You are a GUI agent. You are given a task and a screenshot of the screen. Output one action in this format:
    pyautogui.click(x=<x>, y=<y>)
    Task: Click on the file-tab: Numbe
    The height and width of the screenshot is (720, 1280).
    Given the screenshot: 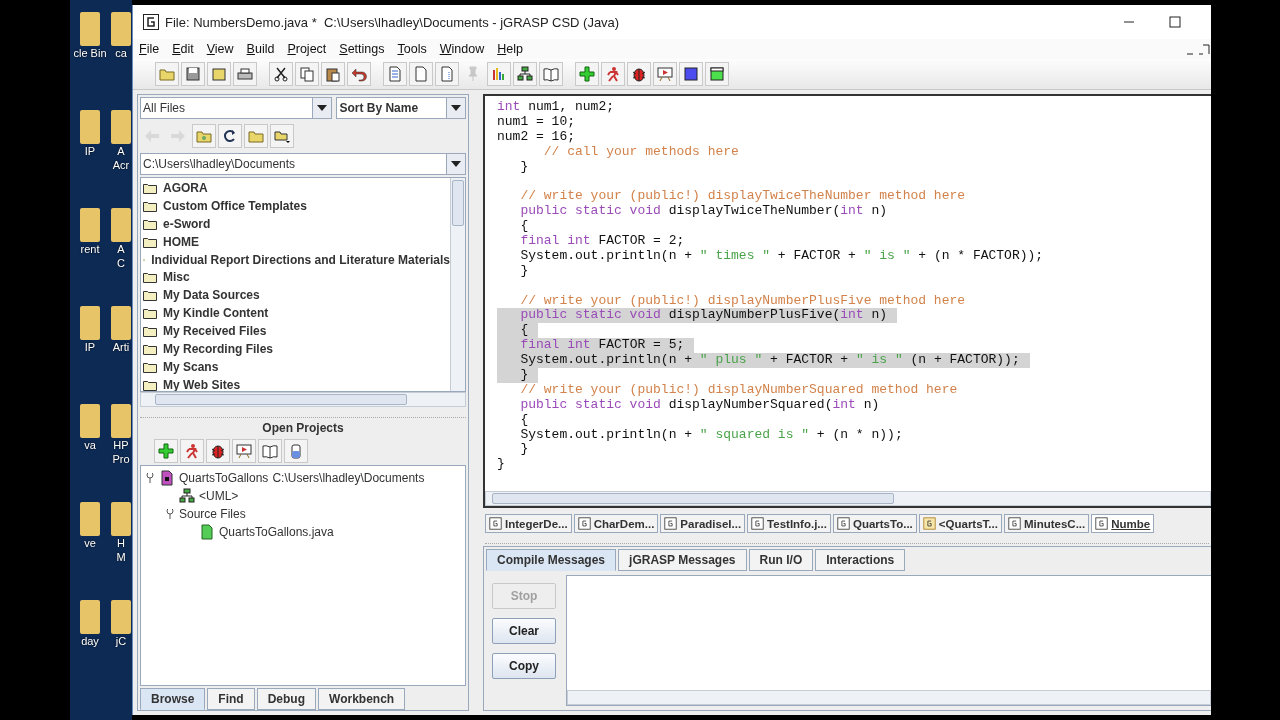 What is the action you would take?
    pyautogui.click(x=1123, y=523)
    